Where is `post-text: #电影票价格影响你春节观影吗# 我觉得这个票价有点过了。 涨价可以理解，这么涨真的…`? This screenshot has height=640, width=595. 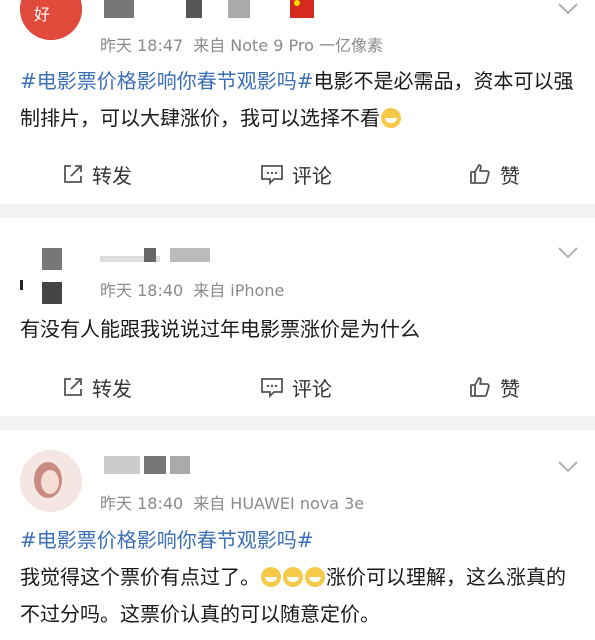
post-text: #电影票价格影响你春节观影吗# 我觉得这个票价有点过了。 涨价可以理解，这么涨真的… is located at coordinates (293, 577).